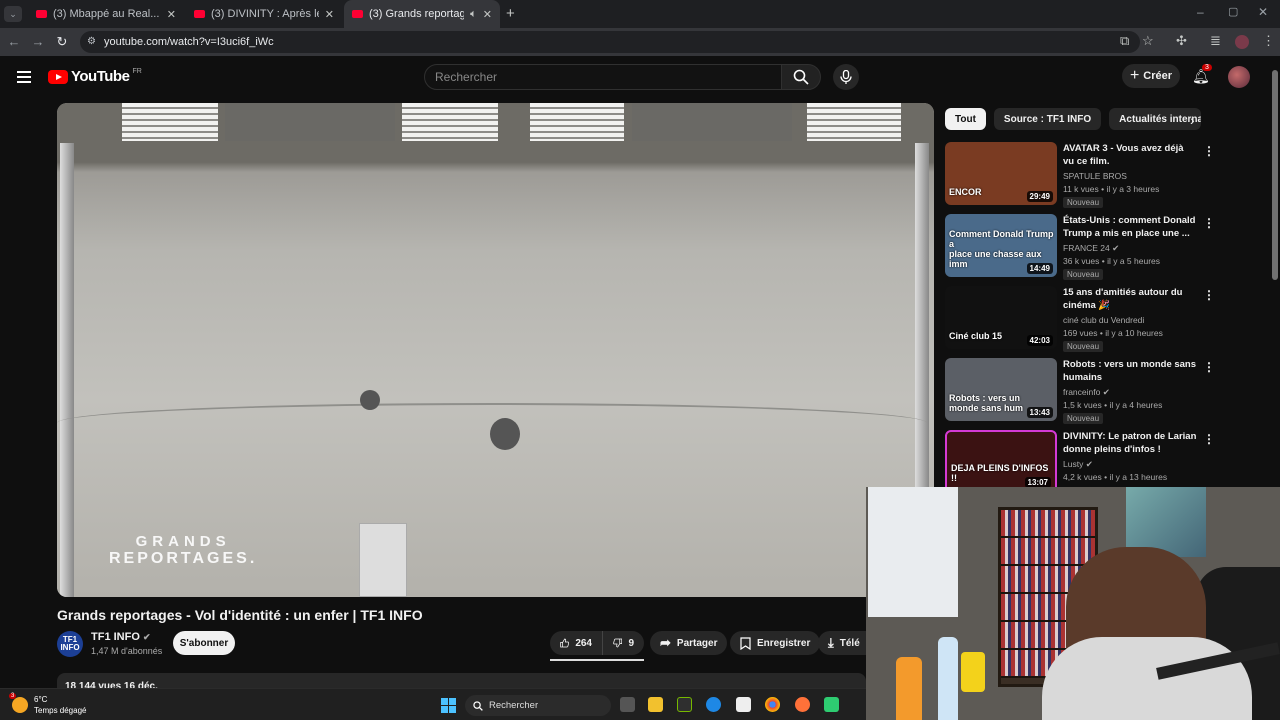 The width and height of the screenshot is (1280, 720). What do you see at coordinates (14, 41) in the screenshot?
I see `back-arrow-icon: ←` at bounding box center [14, 41].